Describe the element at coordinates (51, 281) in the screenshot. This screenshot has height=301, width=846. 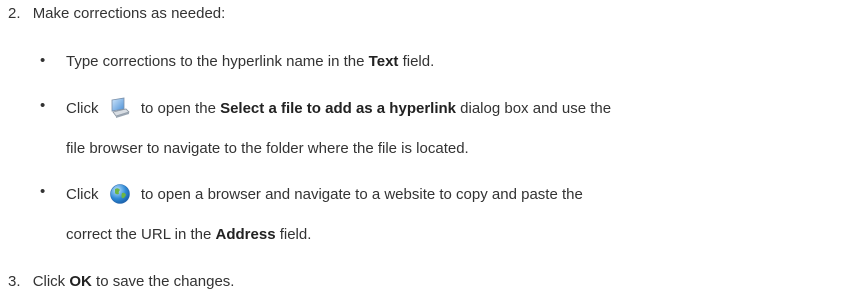
I see `step-text-pre: Click` at that location.